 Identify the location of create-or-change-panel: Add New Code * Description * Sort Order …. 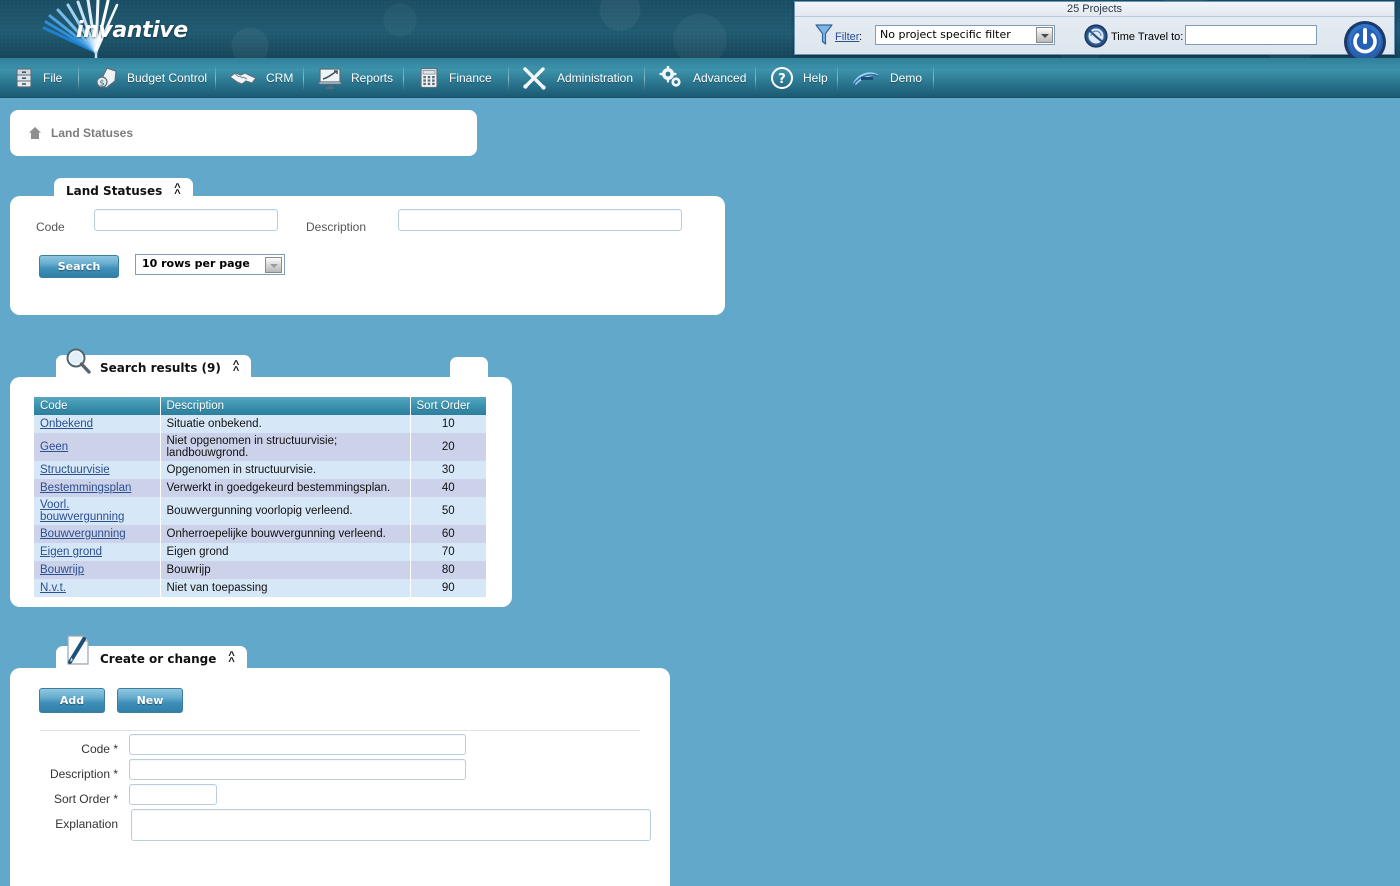
(340, 777).